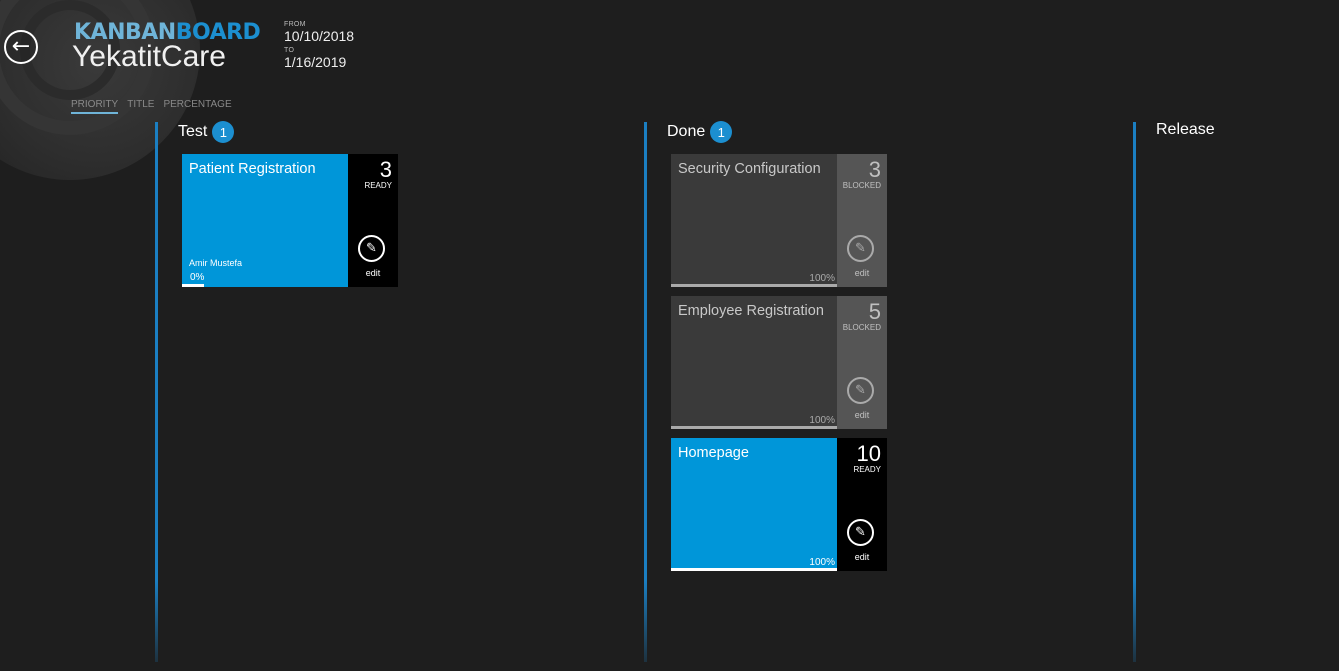 This screenshot has height=671, width=1339. What do you see at coordinates (252, 169) in the screenshot?
I see `card-title: Patient Registration` at bounding box center [252, 169].